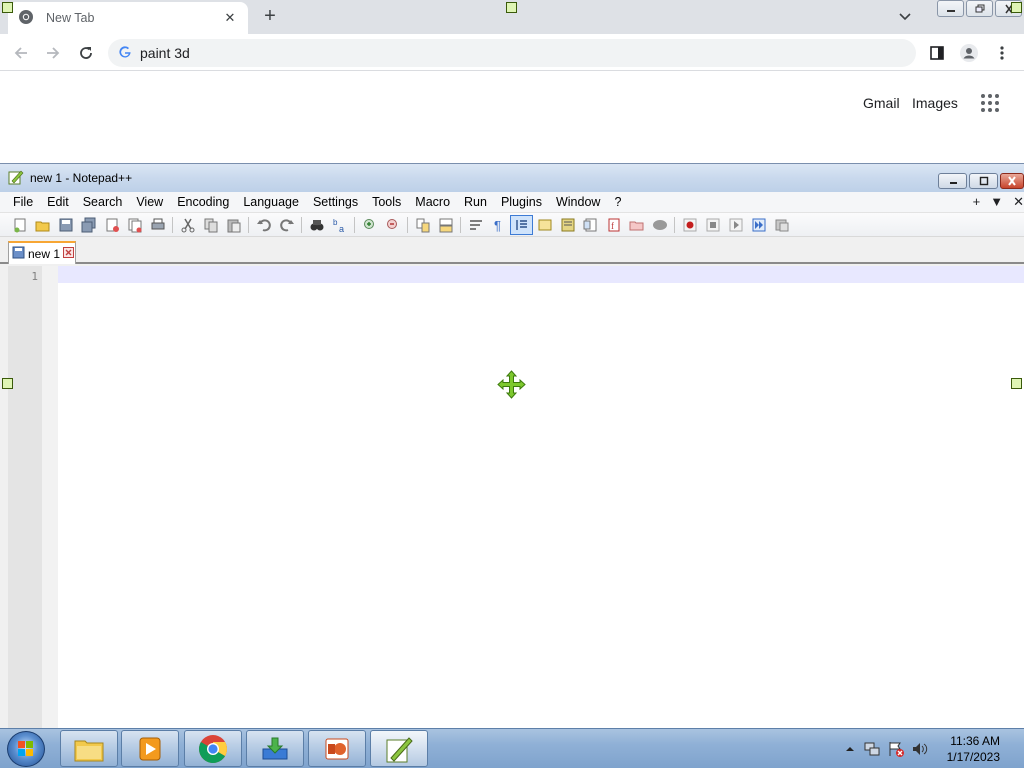  Describe the element at coordinates (511, 7) in the screenshot. I see `resize-handle-top-center` at that location.